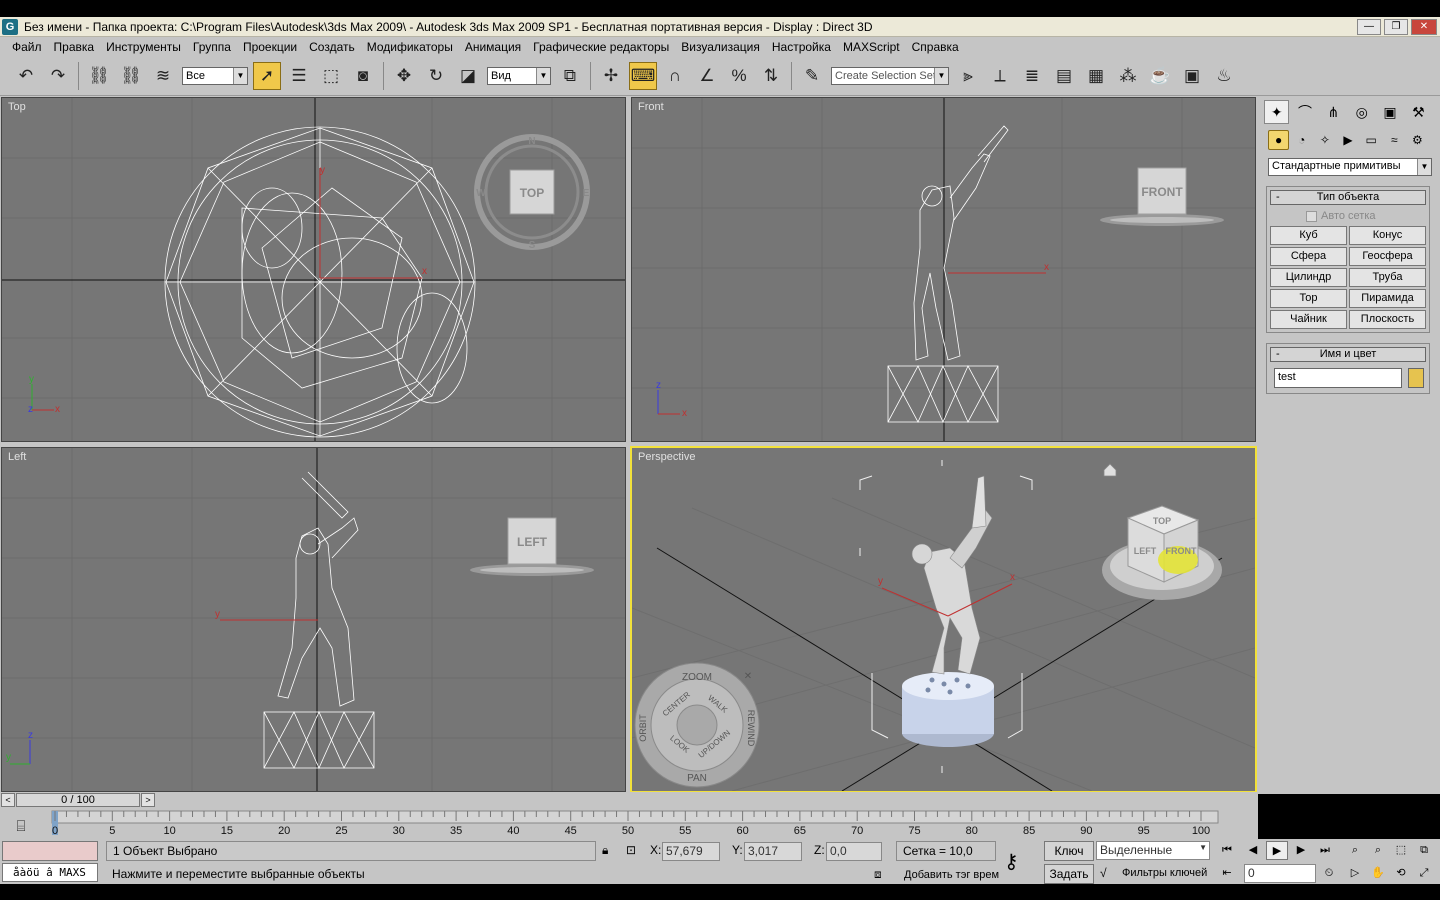 Image resolution: width=1440 pixels, height=900 pixels. Describe the element at coordinates (270, 47) in the screenshot. I see `menu-views: Проекции` at that location.